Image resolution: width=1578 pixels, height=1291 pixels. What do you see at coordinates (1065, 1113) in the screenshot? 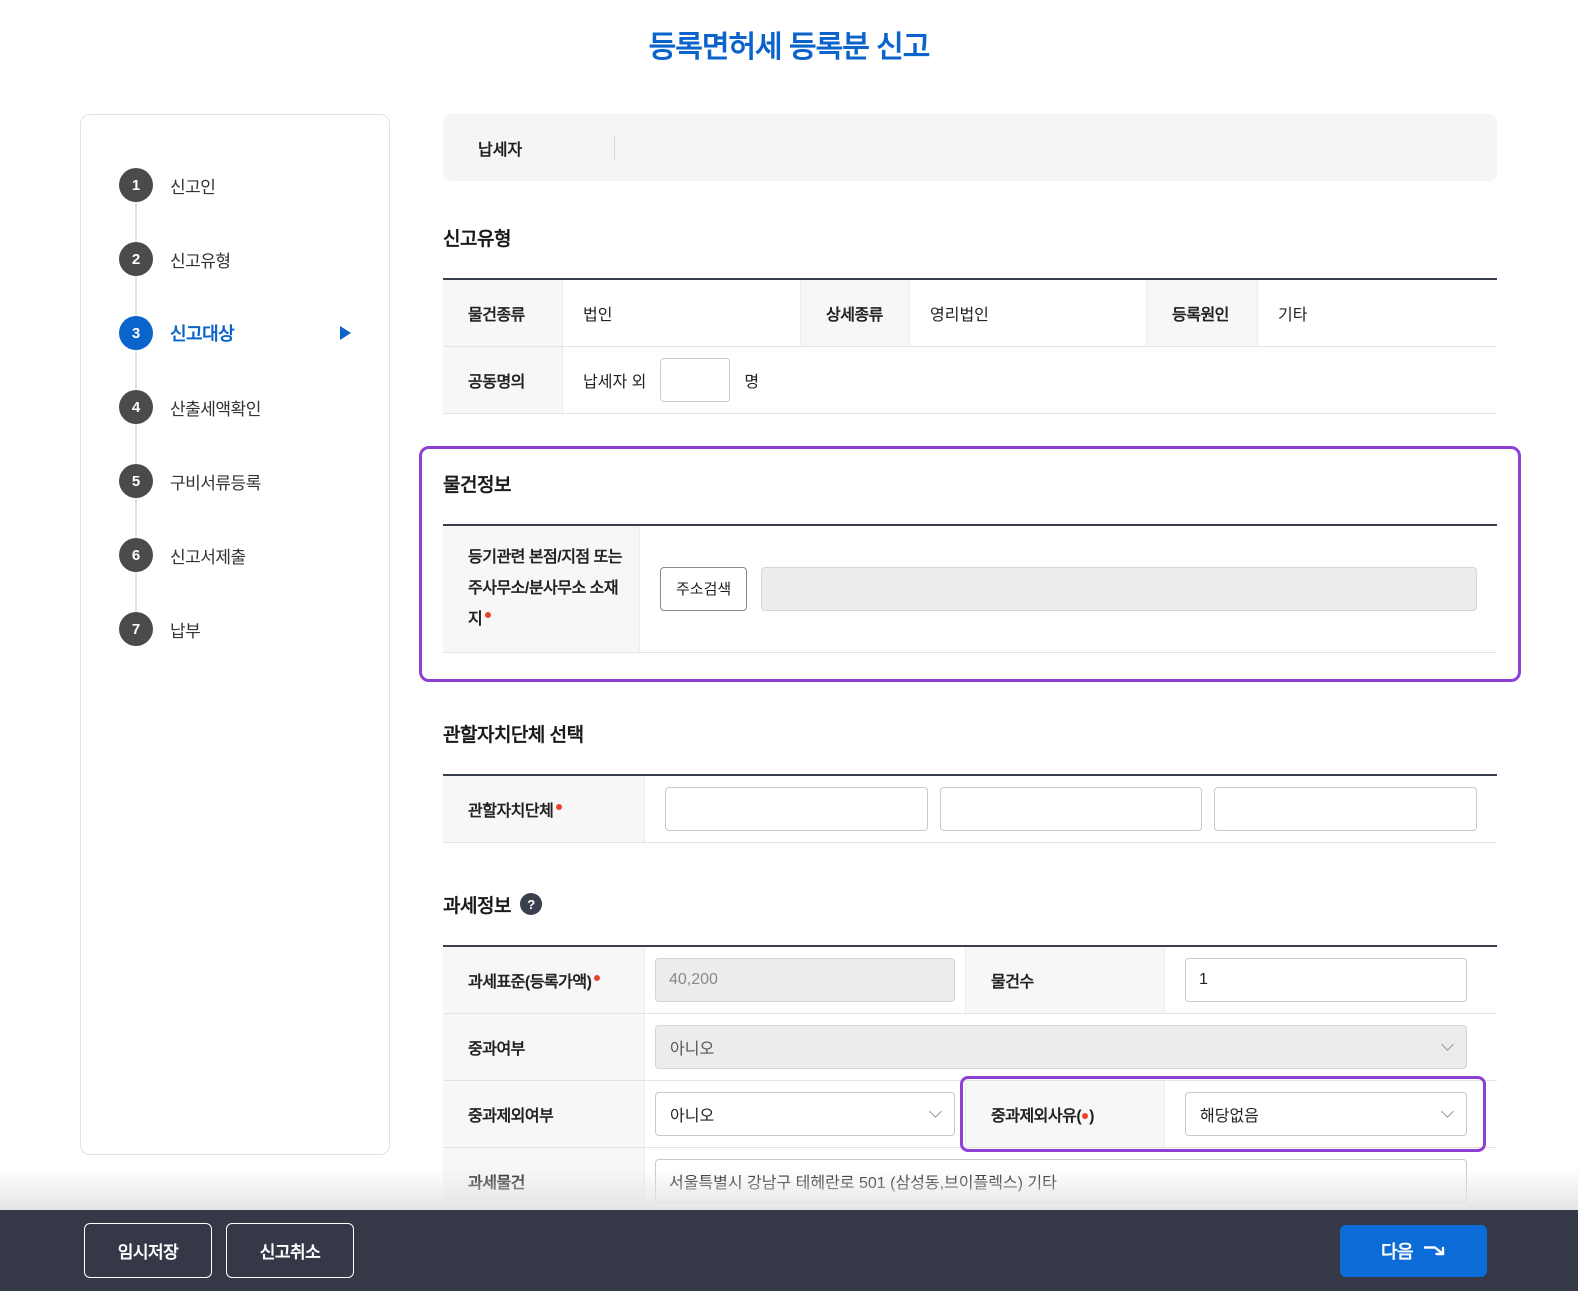
I see `excl-reason-label: 중과제외사유()` at bounding box center [1065, 1113].